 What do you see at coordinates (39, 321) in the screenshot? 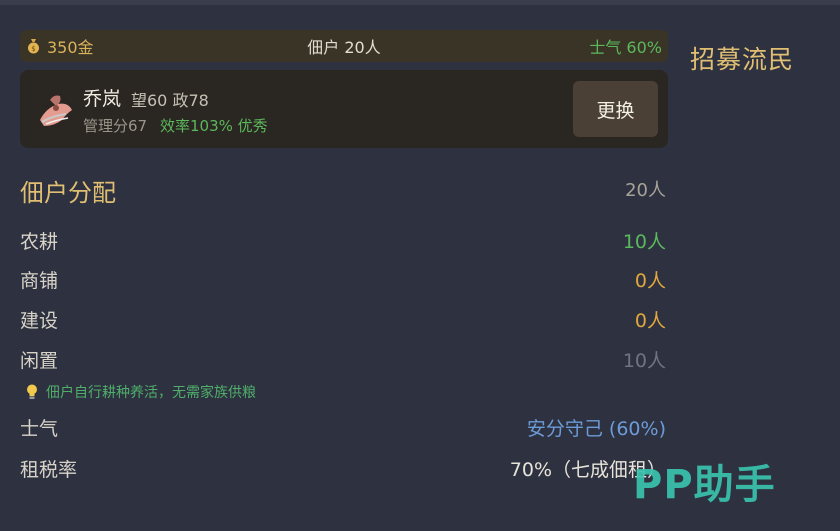
I see `row-construction-label: 建设` at bounding box center [39, 321].